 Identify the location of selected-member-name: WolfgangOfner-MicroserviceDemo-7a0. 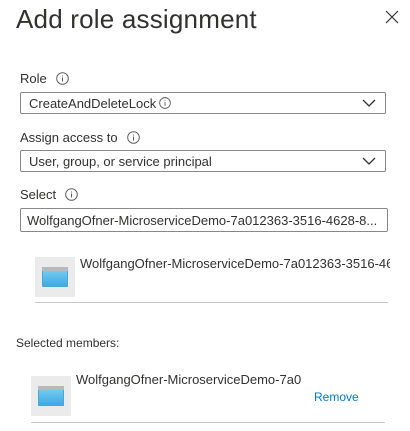
(189, 379).